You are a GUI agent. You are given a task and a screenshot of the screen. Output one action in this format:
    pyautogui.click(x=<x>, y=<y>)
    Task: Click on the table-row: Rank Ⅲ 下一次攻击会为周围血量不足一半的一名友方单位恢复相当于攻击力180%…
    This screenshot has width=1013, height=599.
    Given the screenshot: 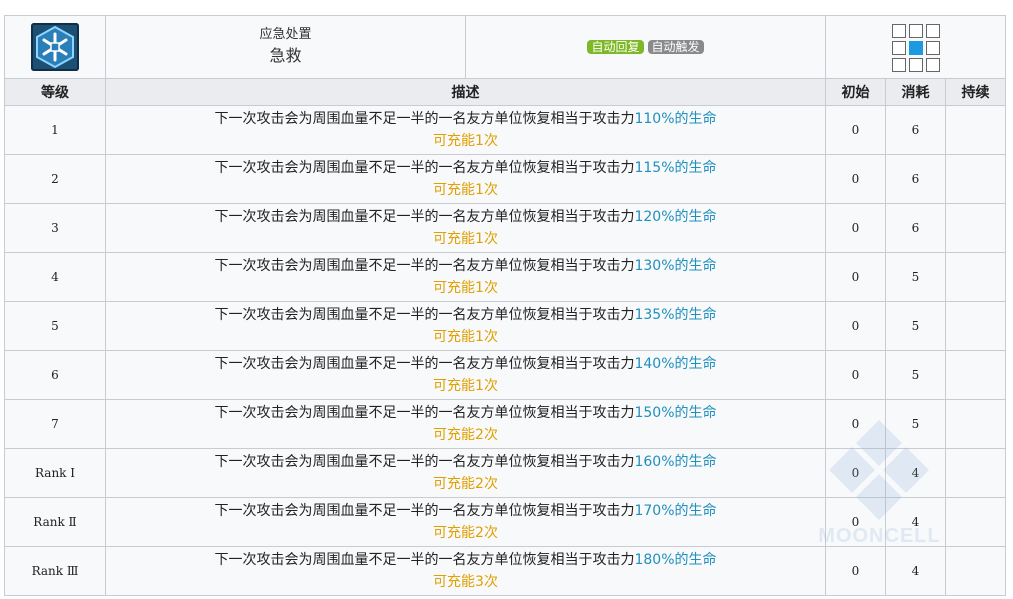 What is the action you would take?
    pyautogui.click(x=505, y=571)
    